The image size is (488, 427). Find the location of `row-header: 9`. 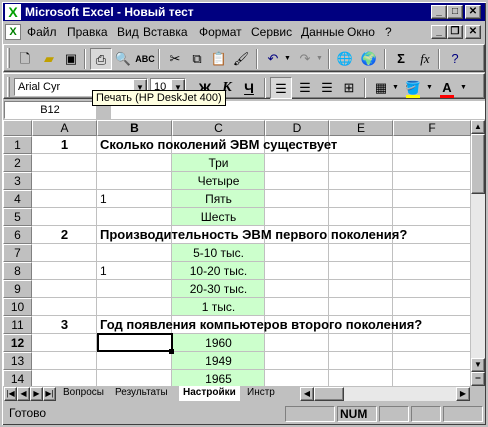

row-header: 9 is located at coordinates (17, 289).